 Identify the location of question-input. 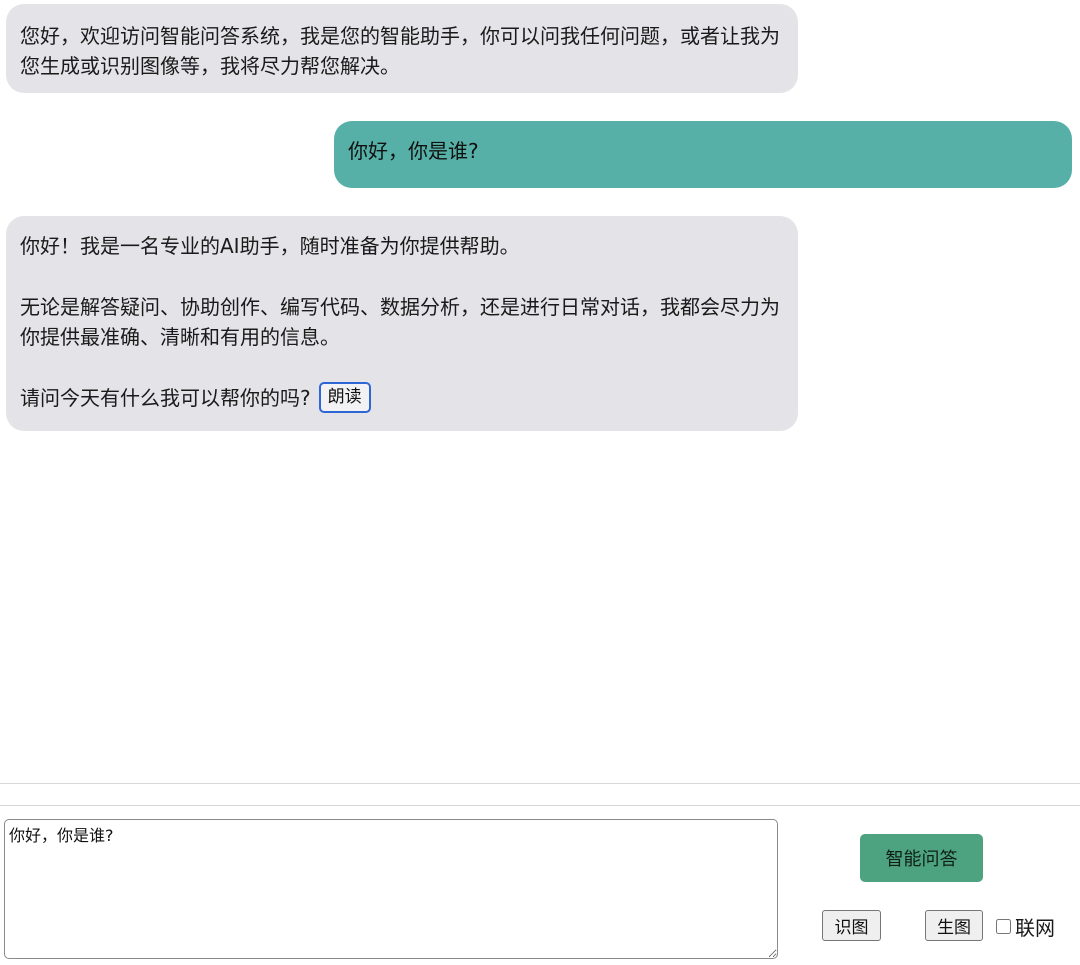
(391, 889).